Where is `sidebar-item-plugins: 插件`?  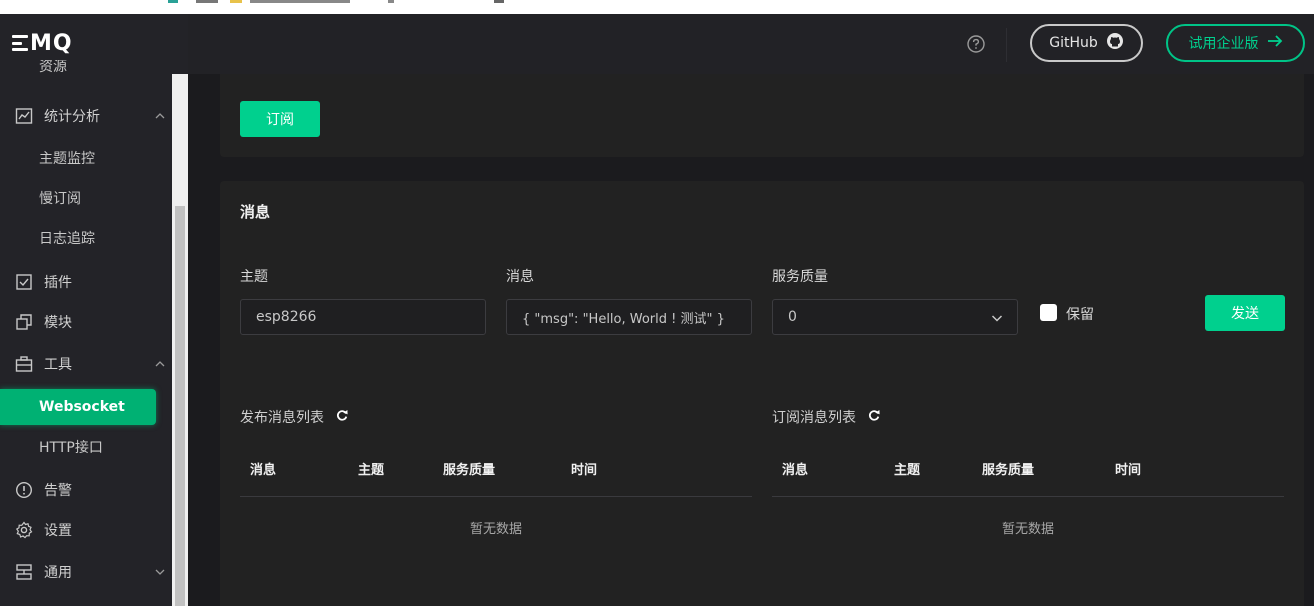
sidebar-item-plugins: 插件 is located at coordinates (86, 282).